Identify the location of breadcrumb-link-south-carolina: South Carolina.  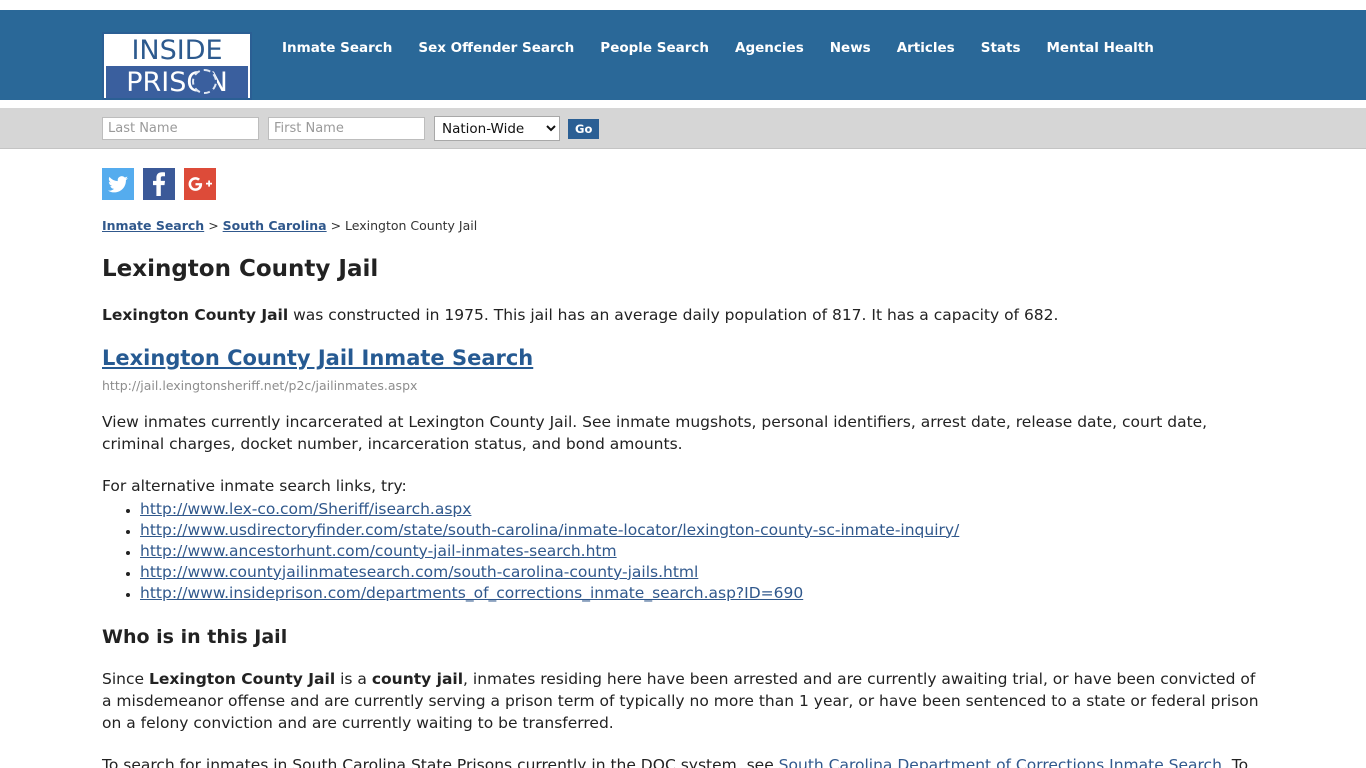
(275, 225).